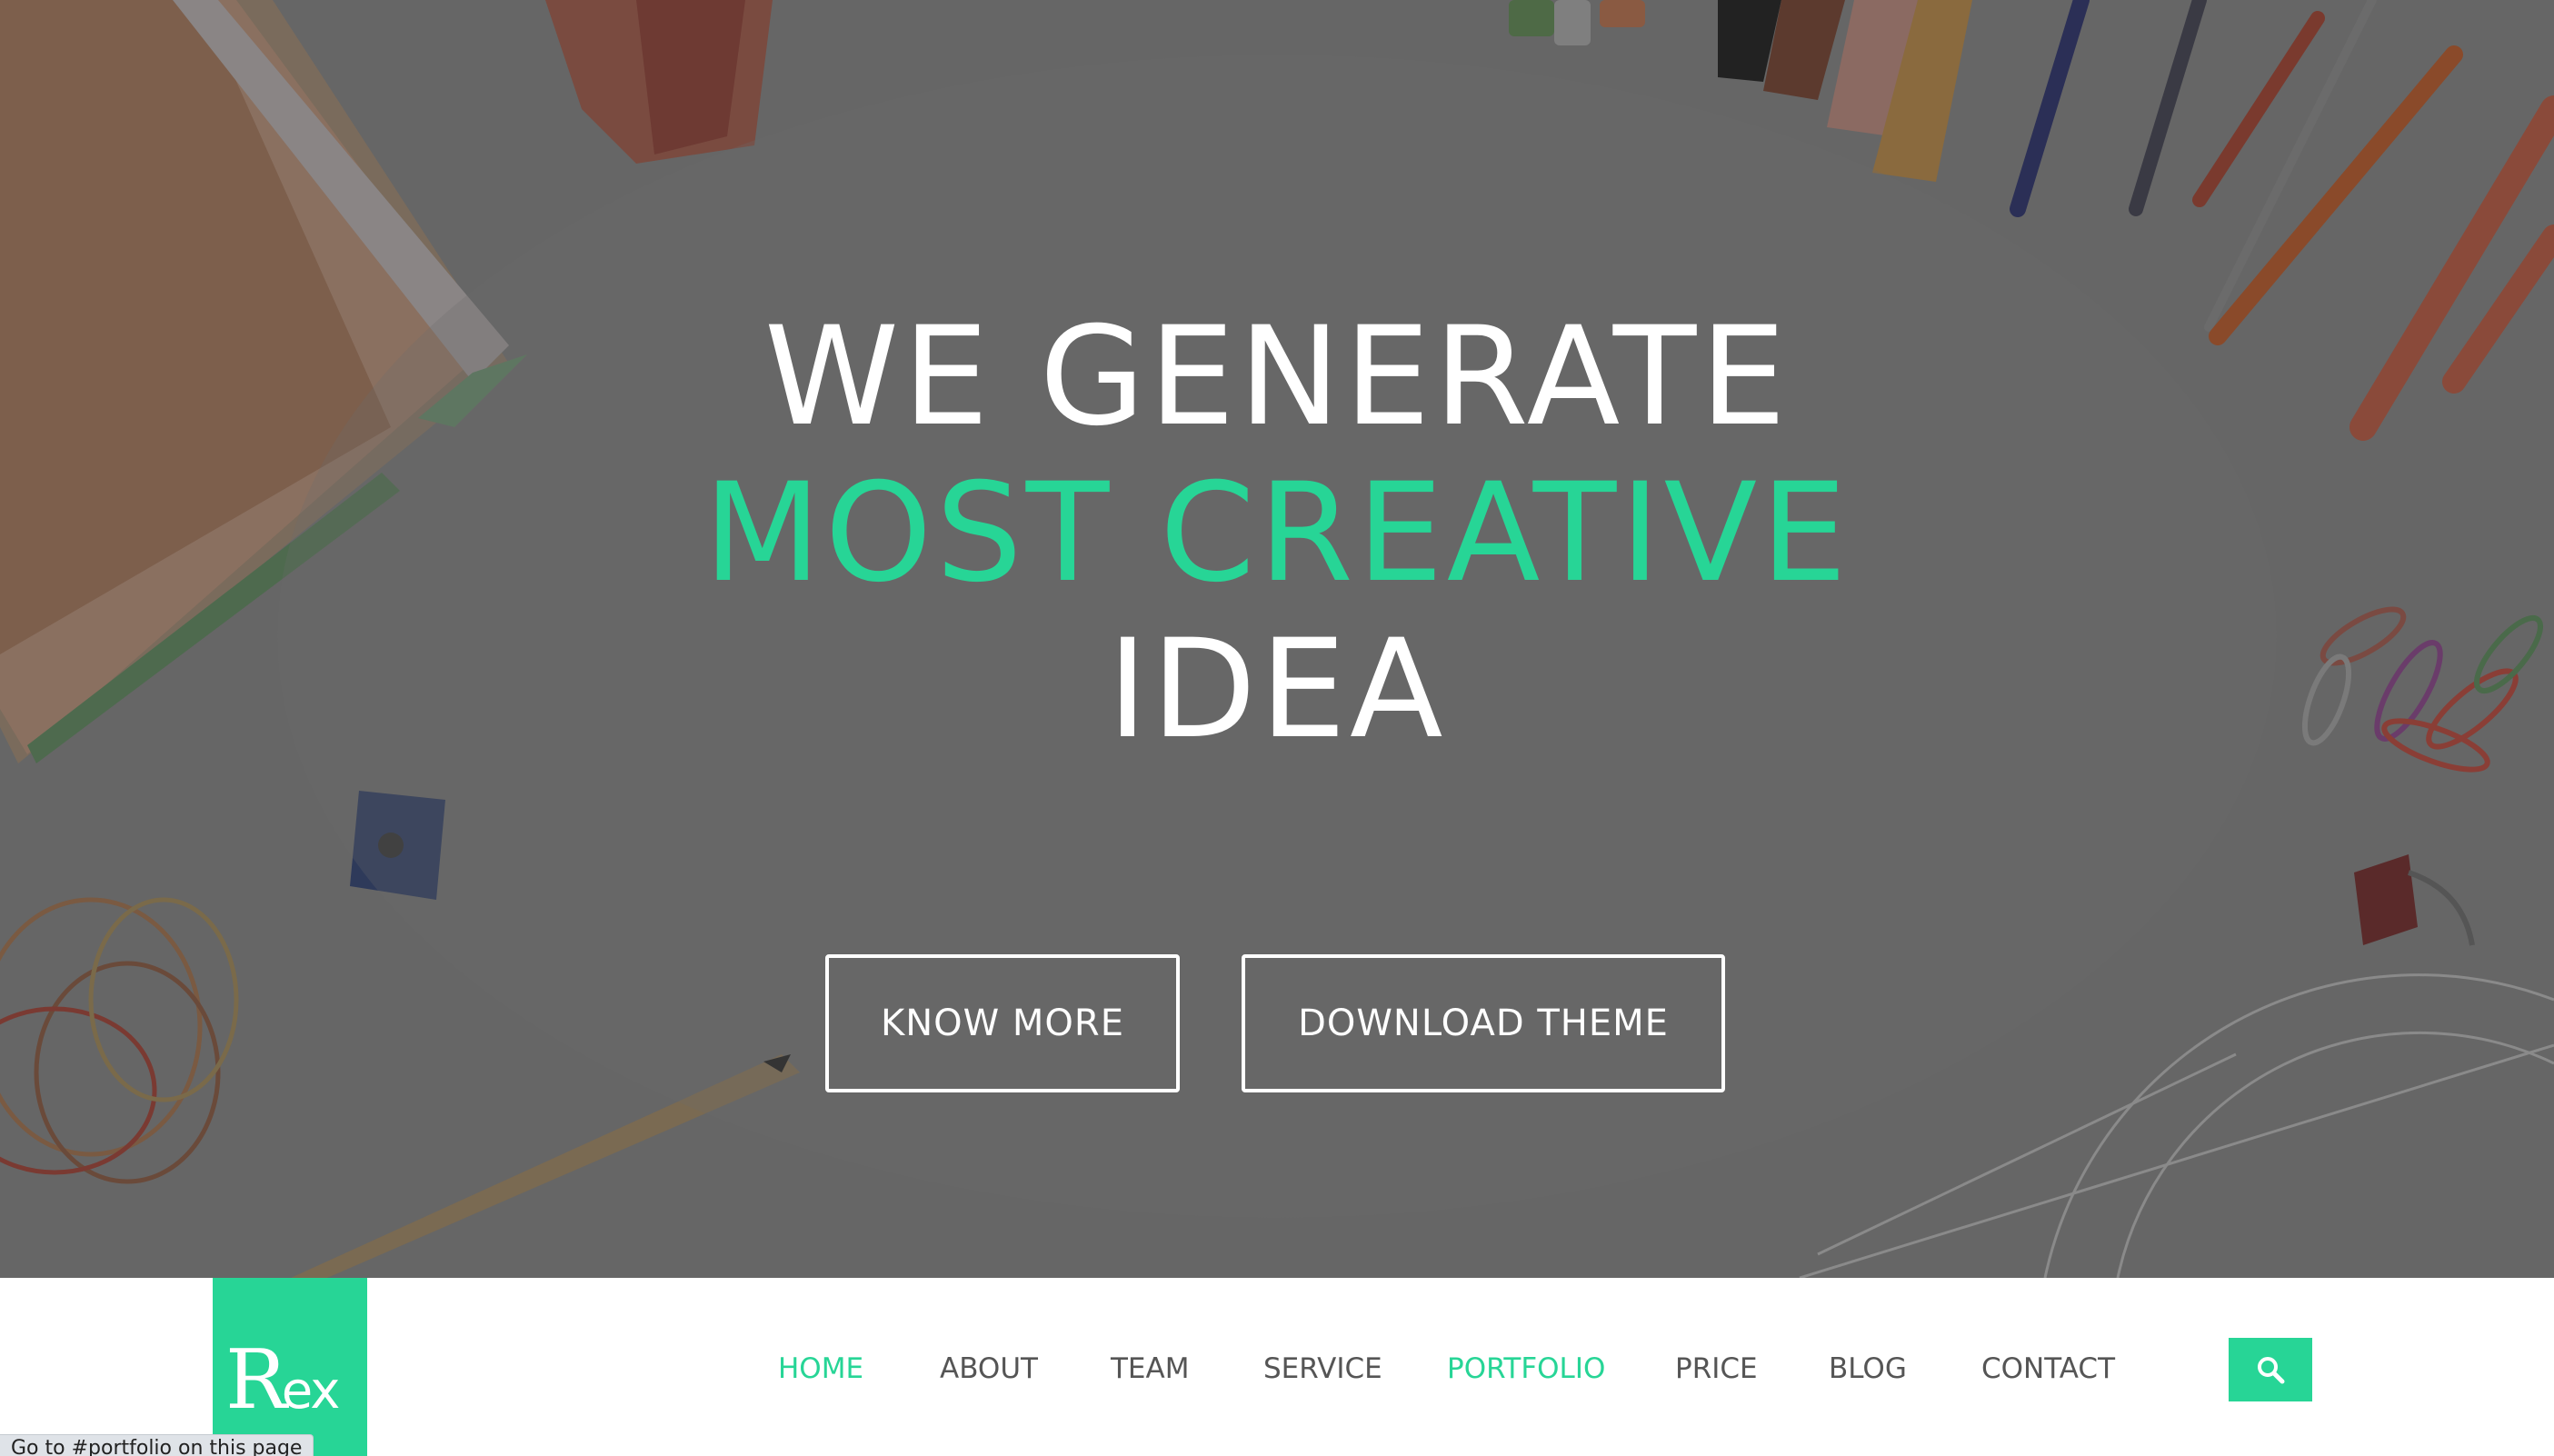 The width and height of the screenshot is (2554, 1456). I want to click on headline-line-1: WE GENERATE, so click(1277, 377).